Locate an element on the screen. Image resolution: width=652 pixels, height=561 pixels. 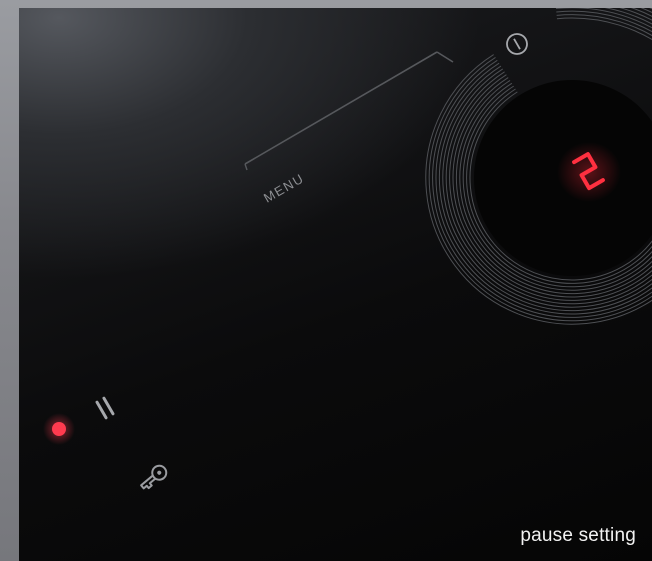
ring-top-segment is located at coordinates (603, 24).